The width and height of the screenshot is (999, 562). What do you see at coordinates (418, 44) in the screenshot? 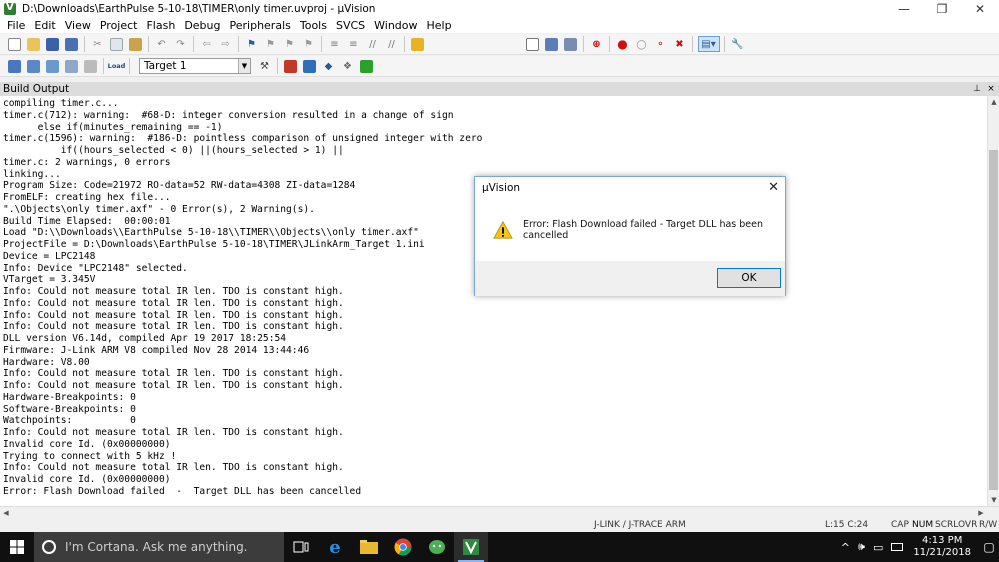
I see `find-in-files-button` at bounding box center [418, 44].